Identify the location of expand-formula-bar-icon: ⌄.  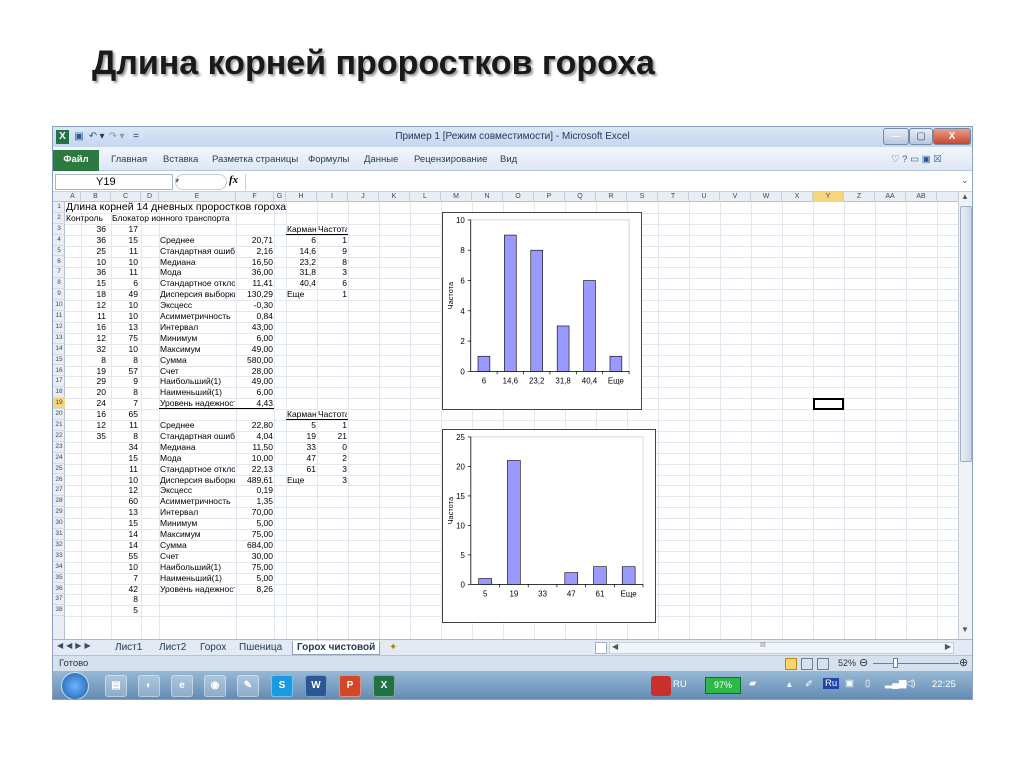
(965, 180).